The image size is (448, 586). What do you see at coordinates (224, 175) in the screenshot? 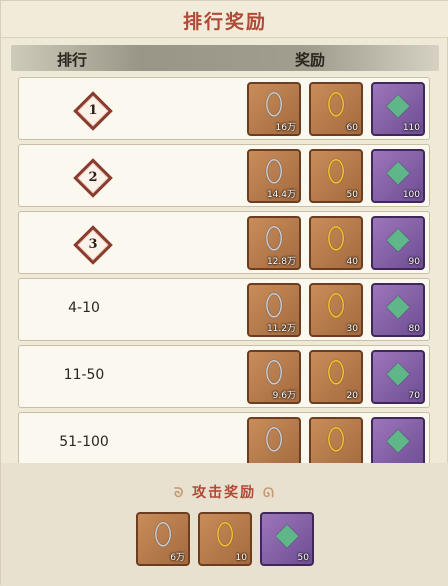
I see `ranking-row: 2 ⬯ 14.4万 ⬯ 50 ◆ 100` at bounding box center [224, 175].